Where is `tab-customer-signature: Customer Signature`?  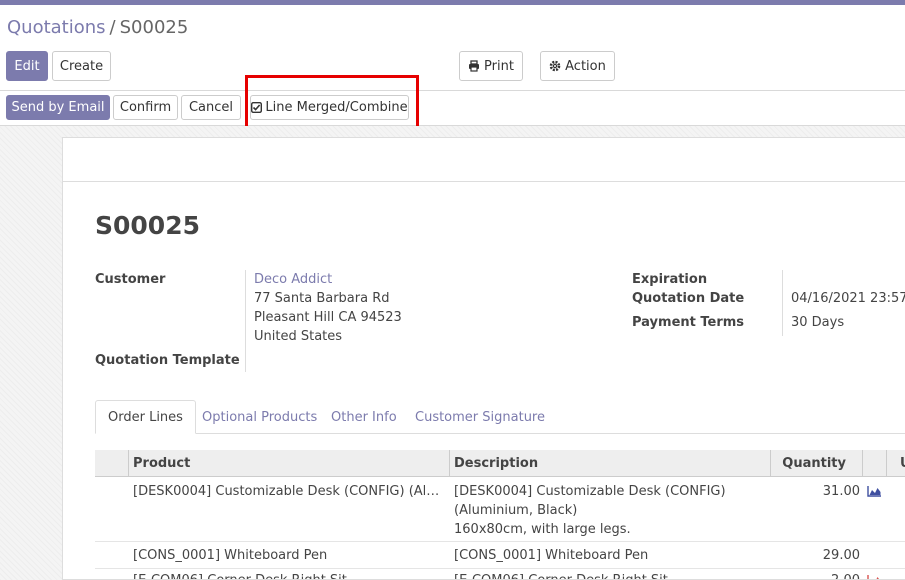 tab-customer-signature: Customer Signature is located at coordinates (480, 417).